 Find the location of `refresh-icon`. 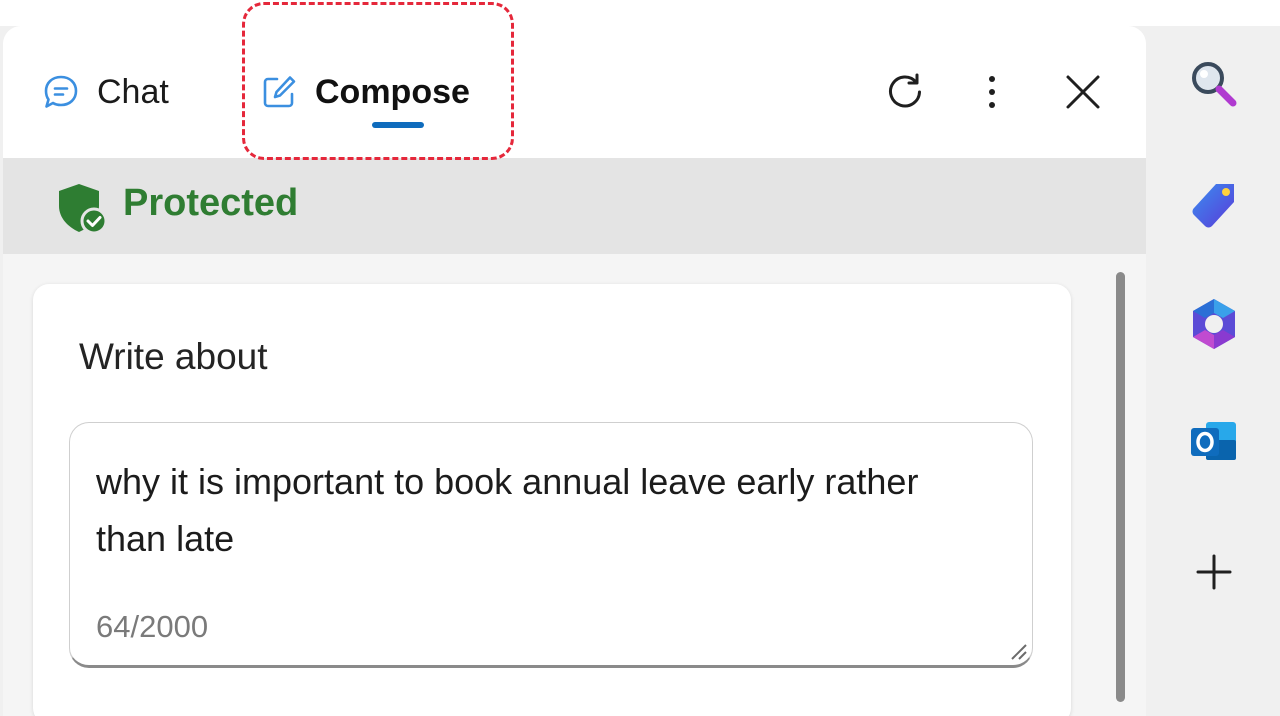

refresh-icon is located at coordinates (905, 94).